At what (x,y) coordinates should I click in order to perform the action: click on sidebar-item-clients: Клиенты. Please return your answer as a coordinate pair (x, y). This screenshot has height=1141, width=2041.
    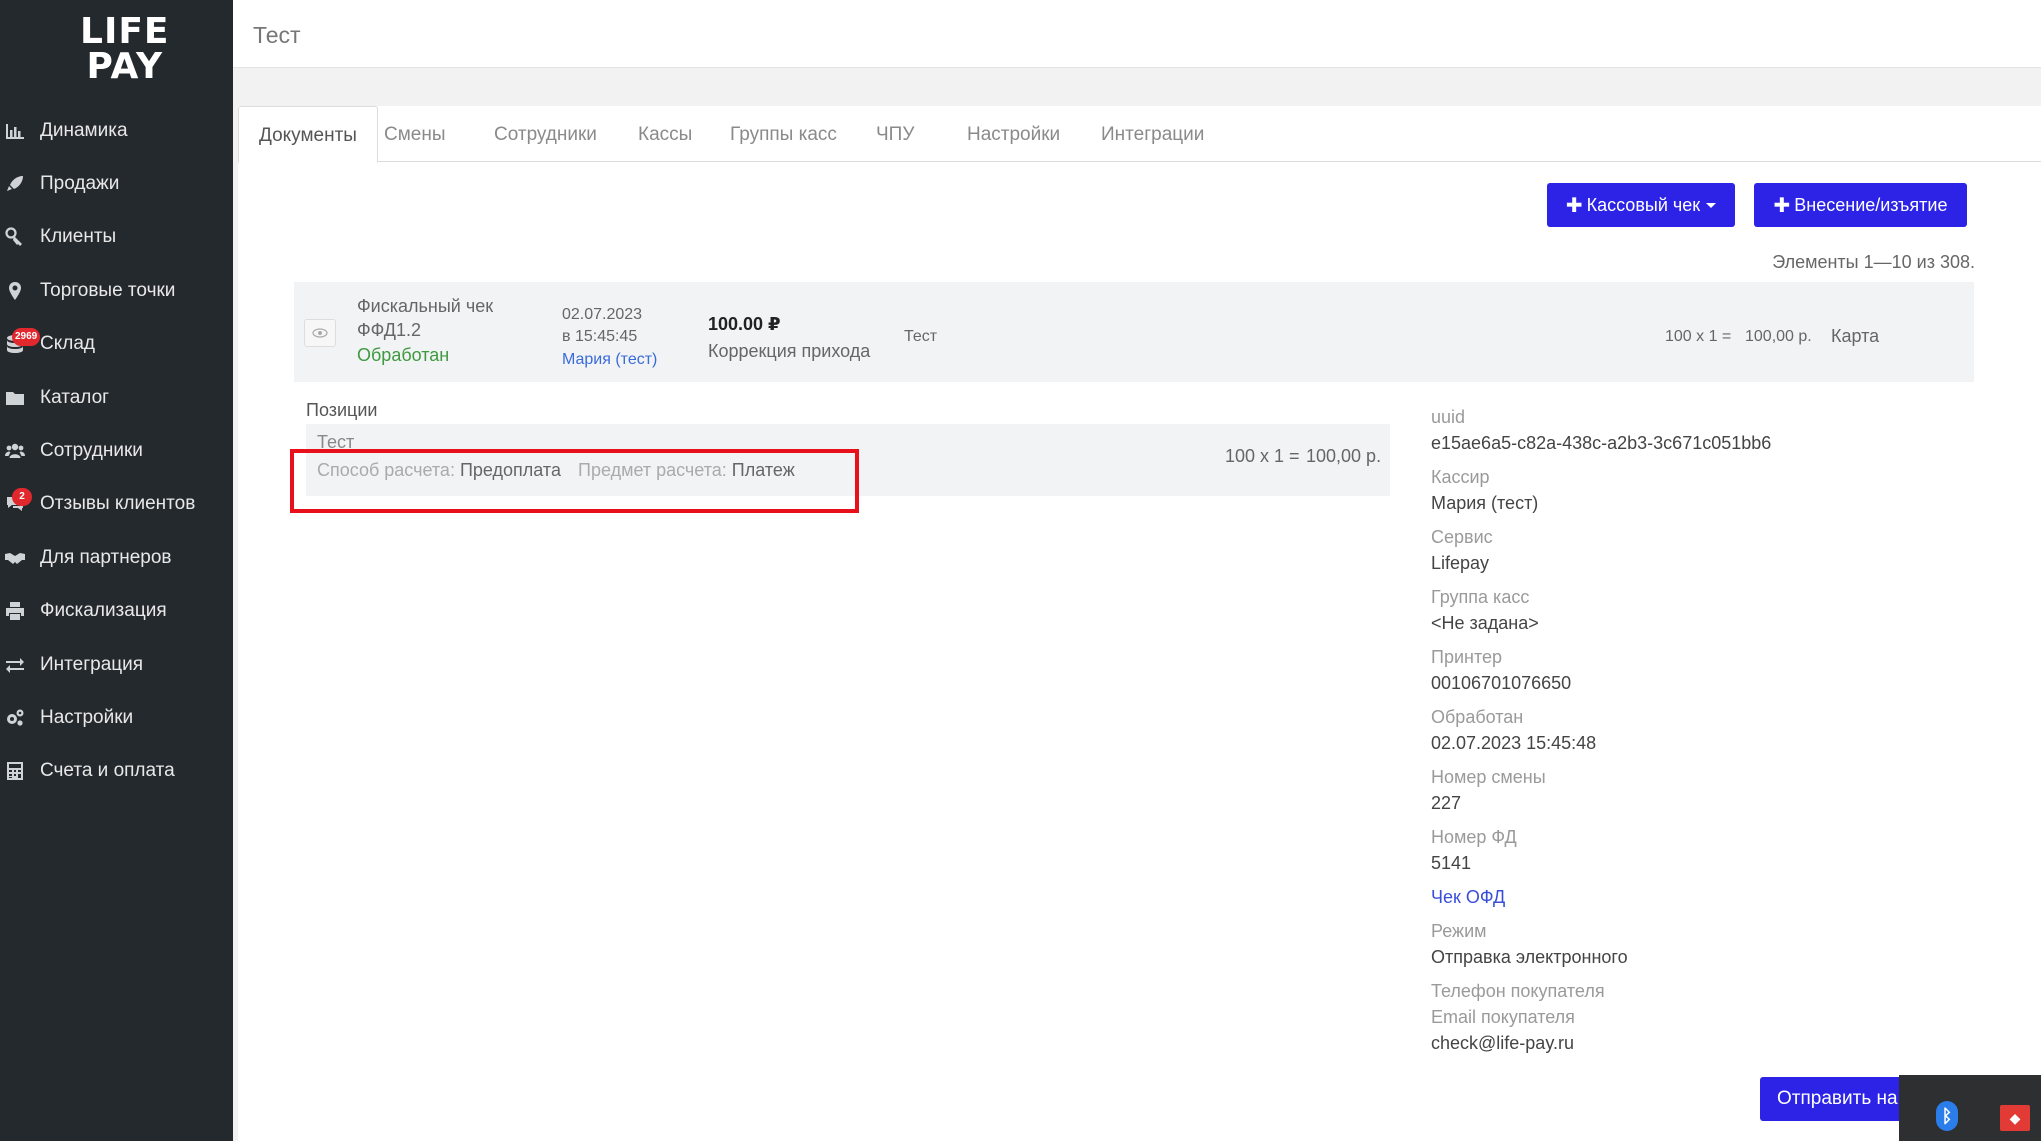
    Looking at the image, I should click on (116, 237).